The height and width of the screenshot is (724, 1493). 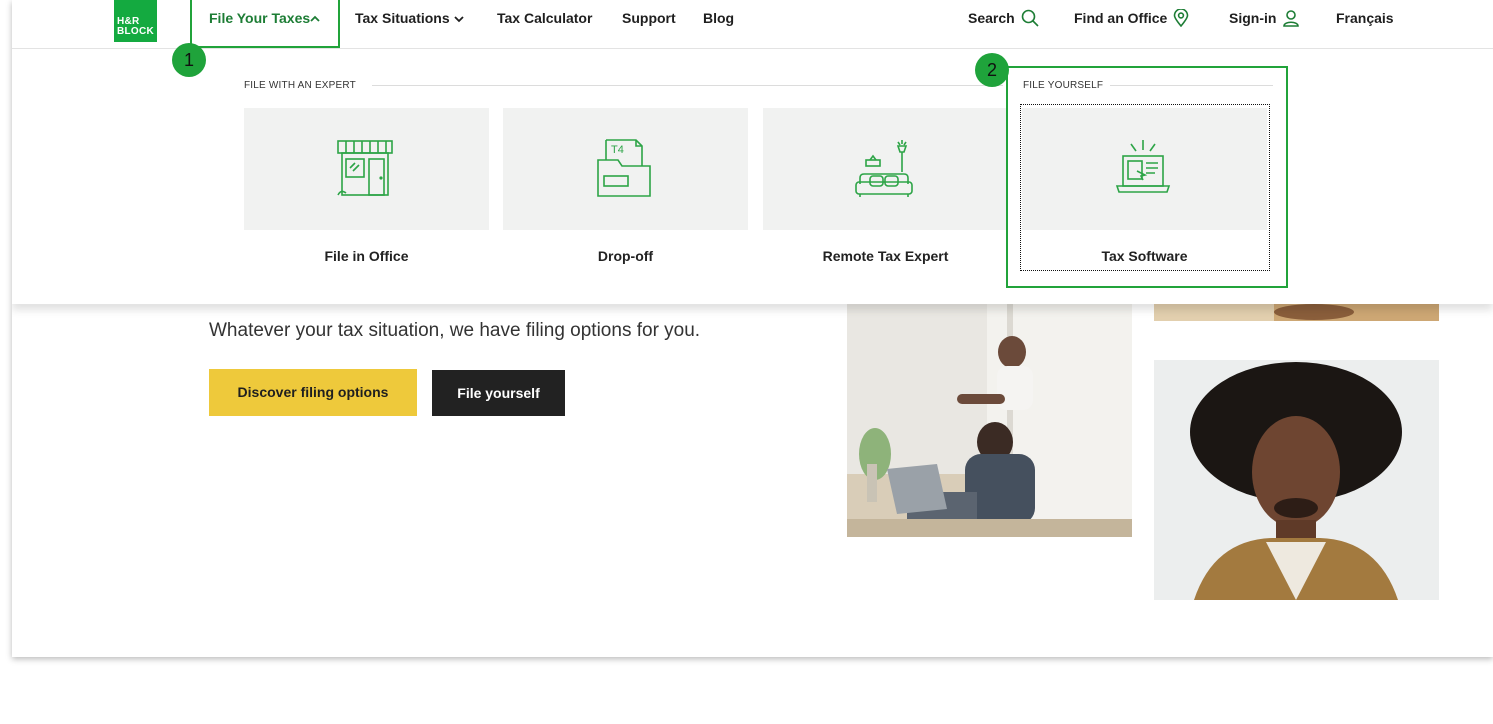 What do you see at coordinates (300, 85) in the screenshot?
I see `file-with-expert-heading: FILE WITH AN EXPERT` at bounding box center [300, 85].